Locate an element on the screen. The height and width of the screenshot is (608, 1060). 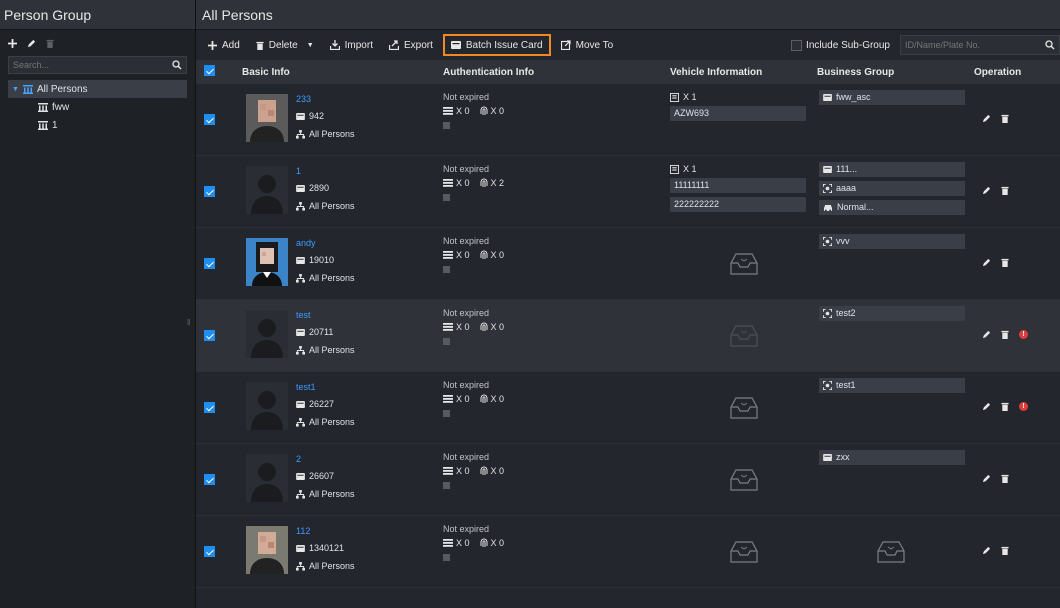
delete-button: Delete ▼ is located at coordinates (285, 45).